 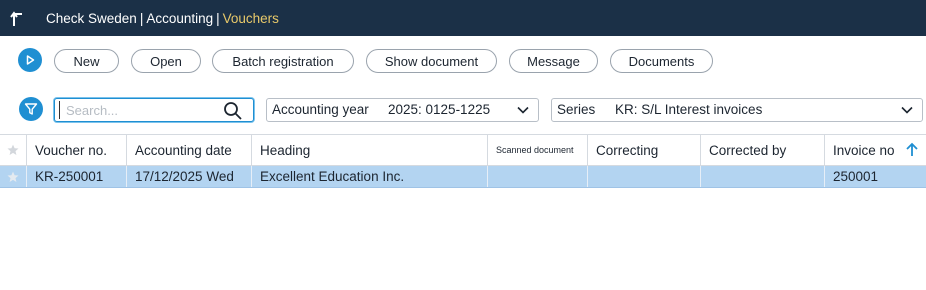 I want to click on back-arrow-icon, so click(x=16, y=18).